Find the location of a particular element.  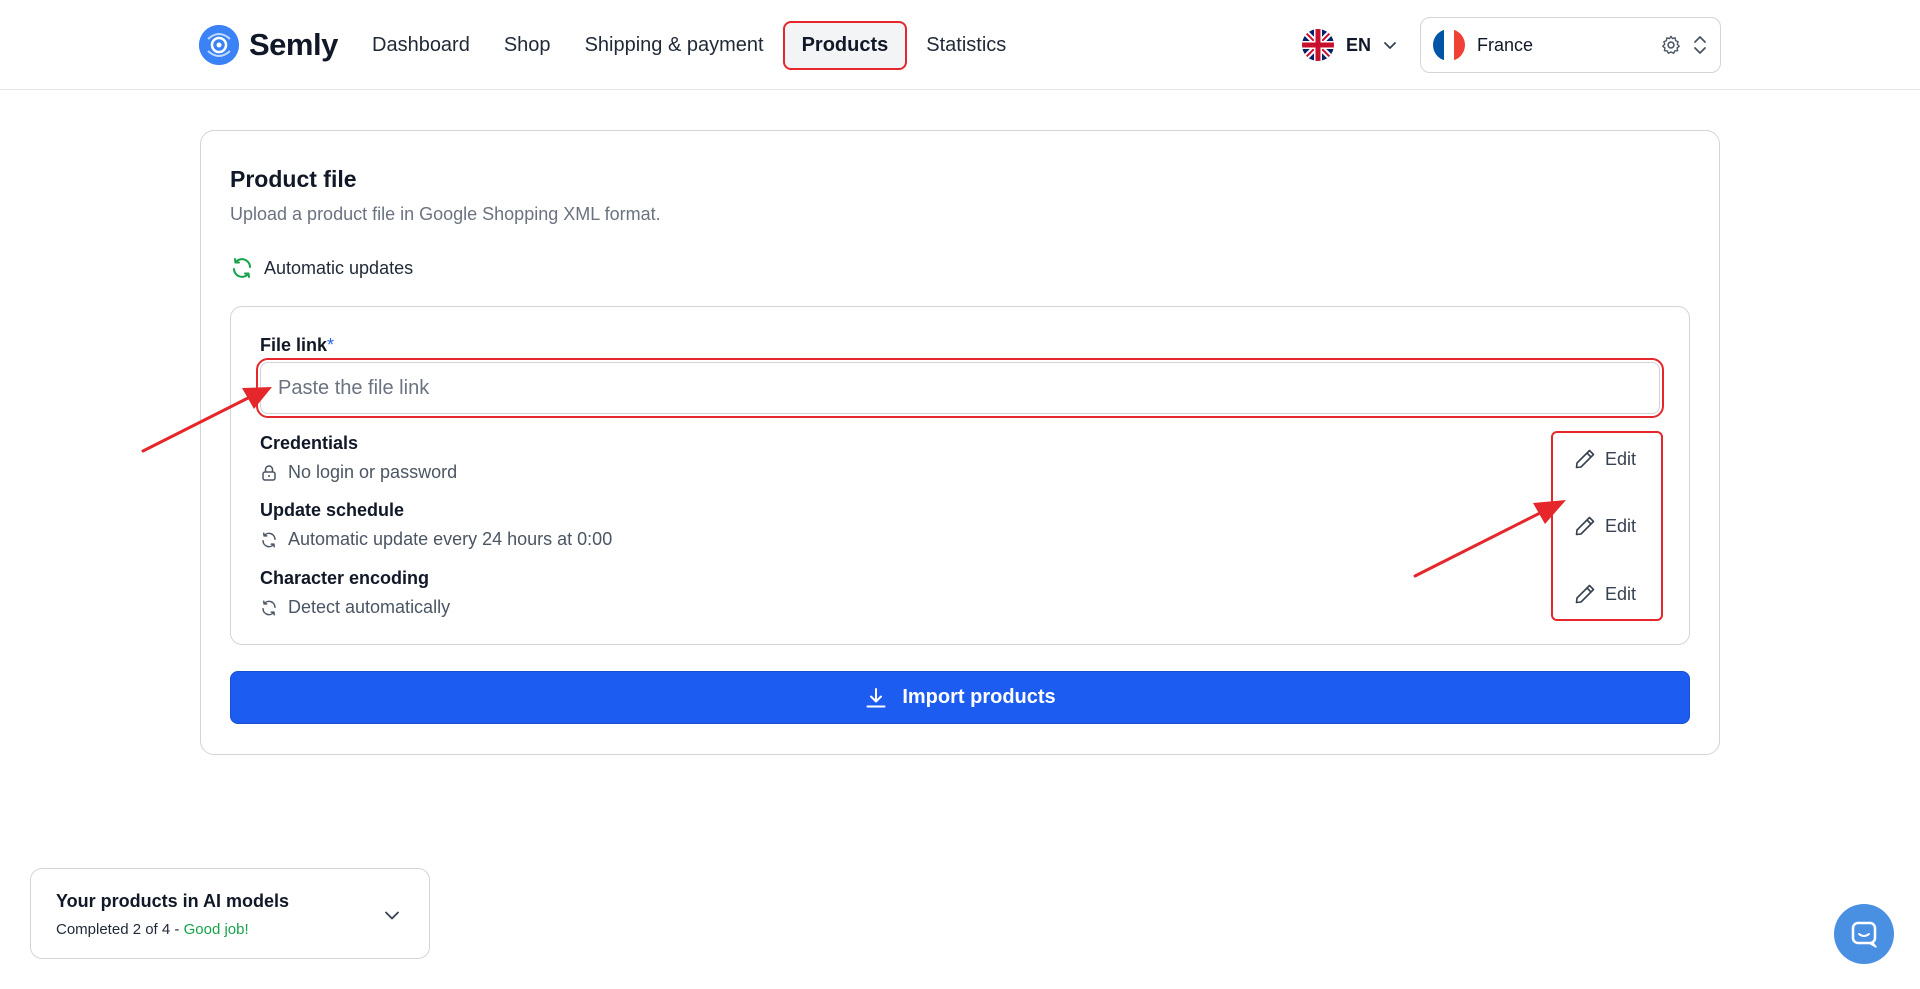

setting-value-text: No login or password is located at coordinates (373, 472).